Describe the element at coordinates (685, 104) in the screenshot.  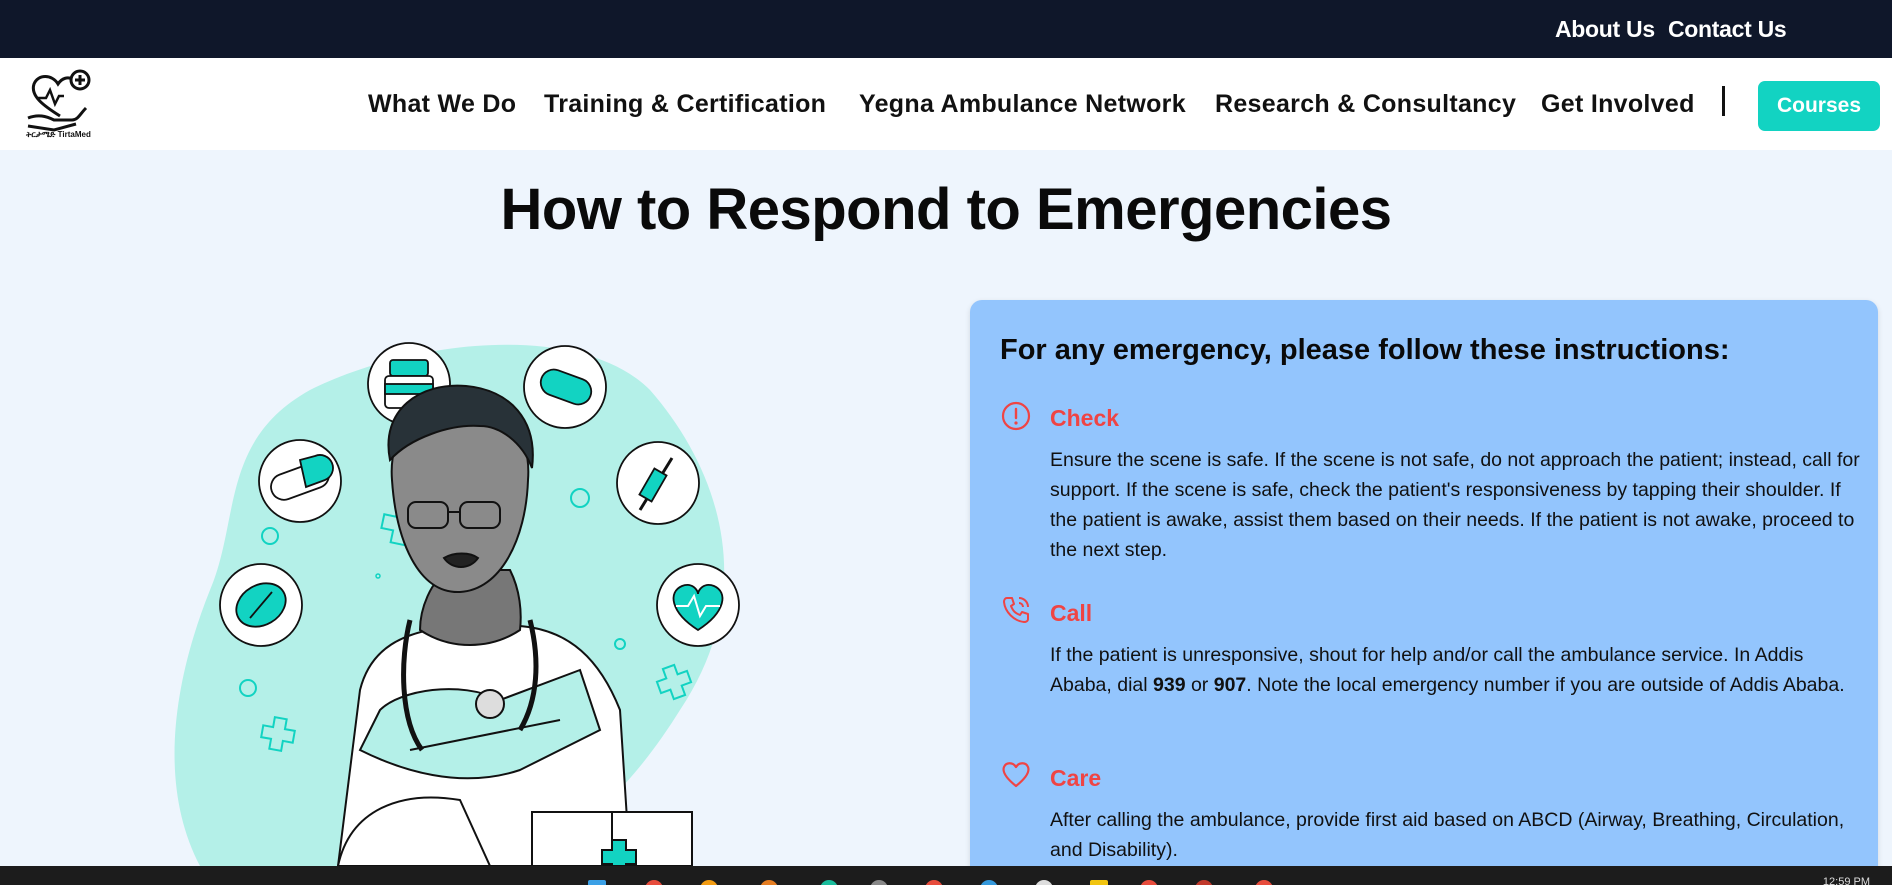
I see `nav-training-certification: Training & Certification` at that location.